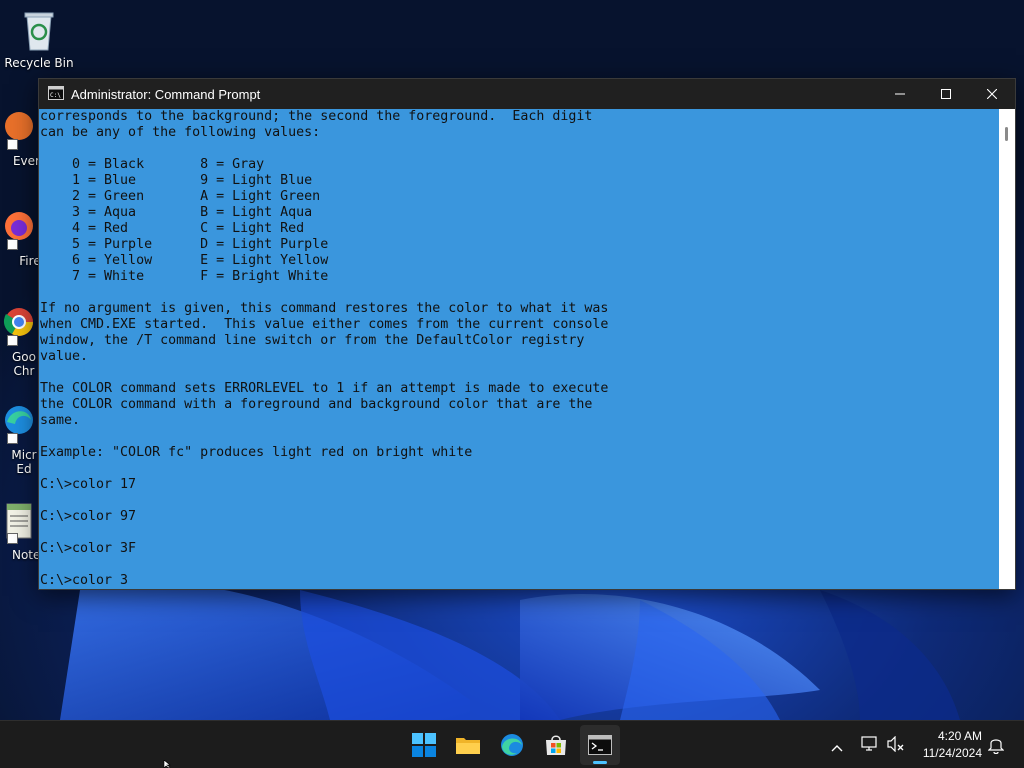  I want to click on minimize-icon, so click(900, 94).